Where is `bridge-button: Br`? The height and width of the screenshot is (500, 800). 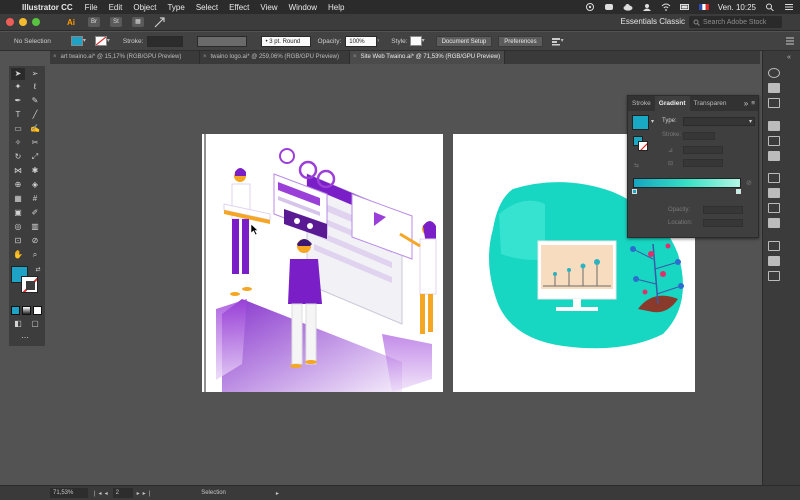 bridge-button: Br is located at coordinates (94, 22).